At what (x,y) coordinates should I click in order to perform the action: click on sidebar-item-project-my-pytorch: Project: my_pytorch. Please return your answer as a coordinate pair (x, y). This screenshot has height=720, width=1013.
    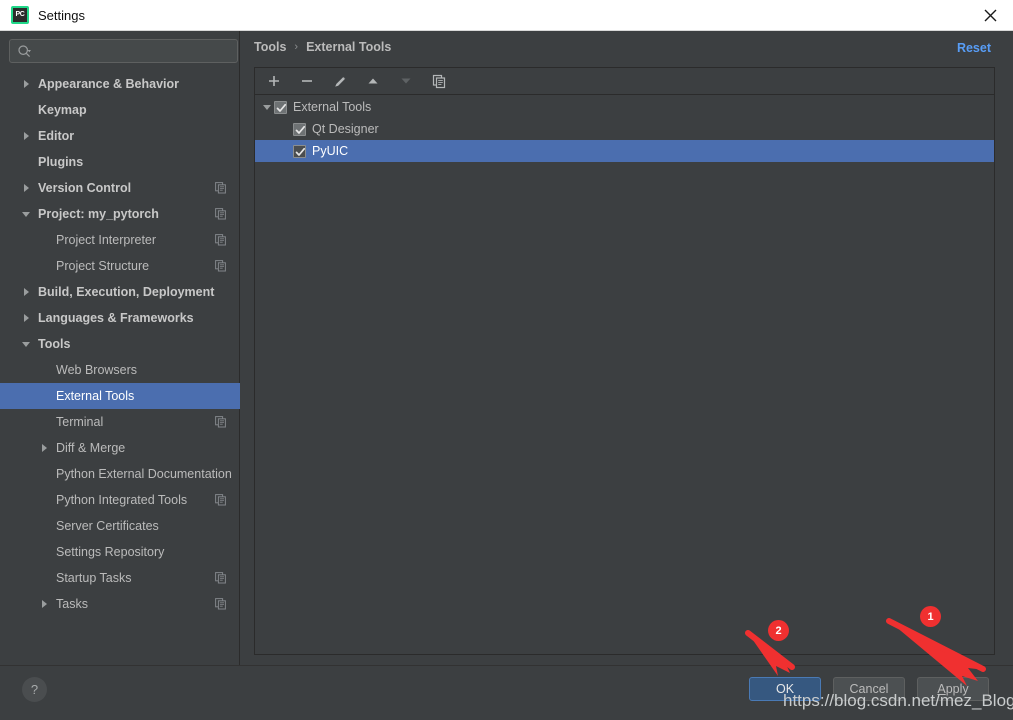
    Looking at the image, I should click on (120, 214).